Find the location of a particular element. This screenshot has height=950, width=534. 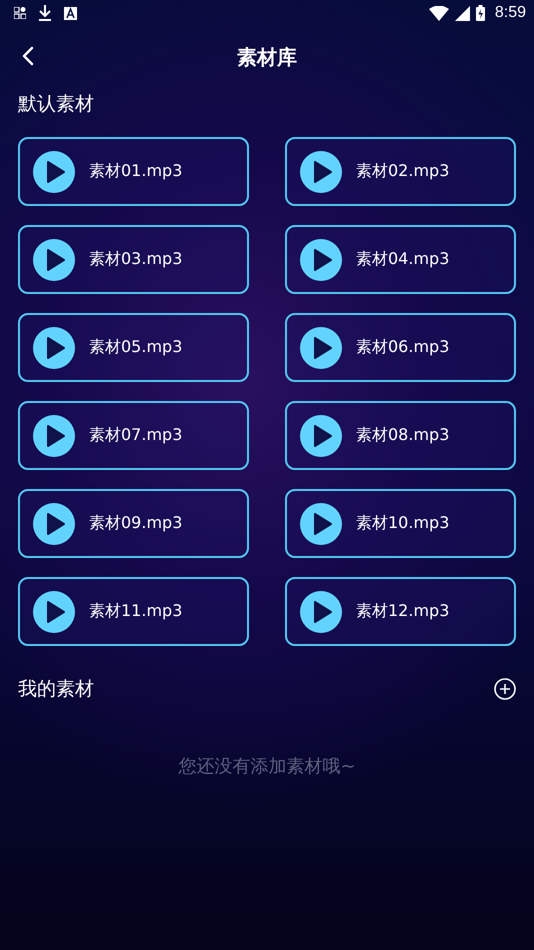

audio-item: 素材11.mp3 is located at coordinates (133, 611).